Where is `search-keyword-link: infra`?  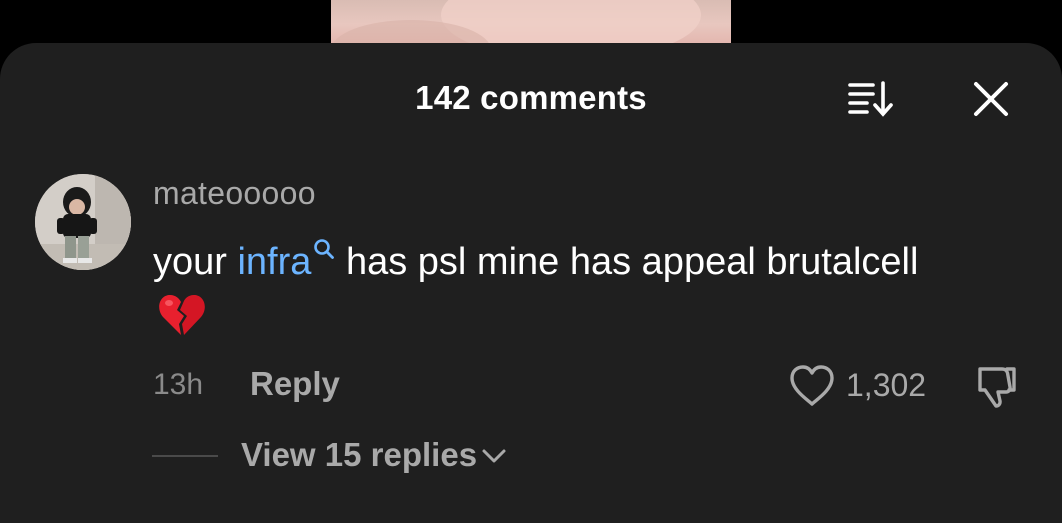 search-keyword-link: infra is located at coordinates (286, 261).